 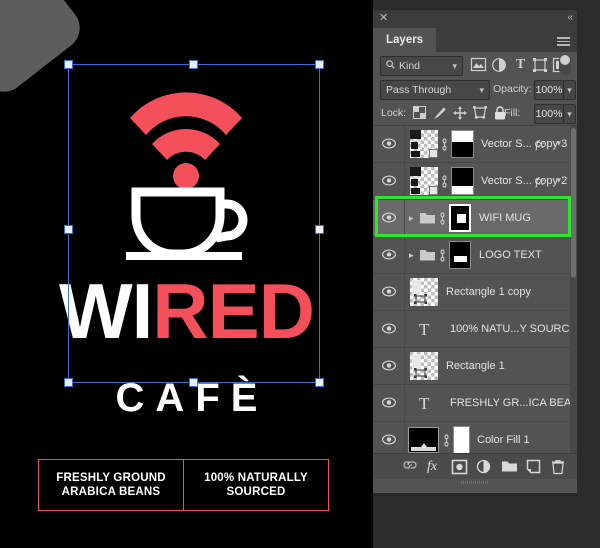 What do you see at coordinates (573, 203) in the screenshot?
I see `layers-scrollbar-thumb` at bounding box center [573, 203].